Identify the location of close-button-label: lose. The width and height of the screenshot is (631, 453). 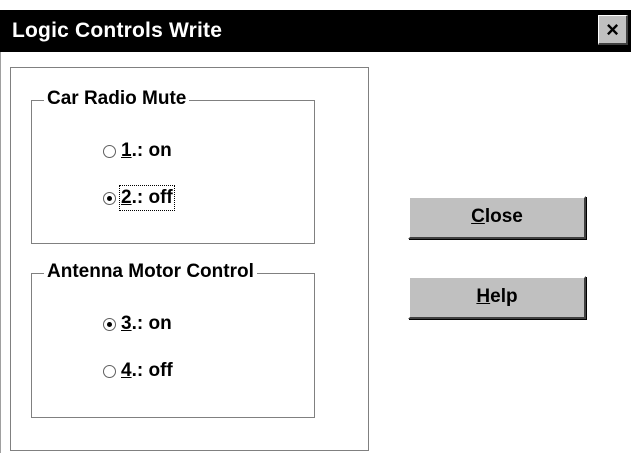
(503, 216).